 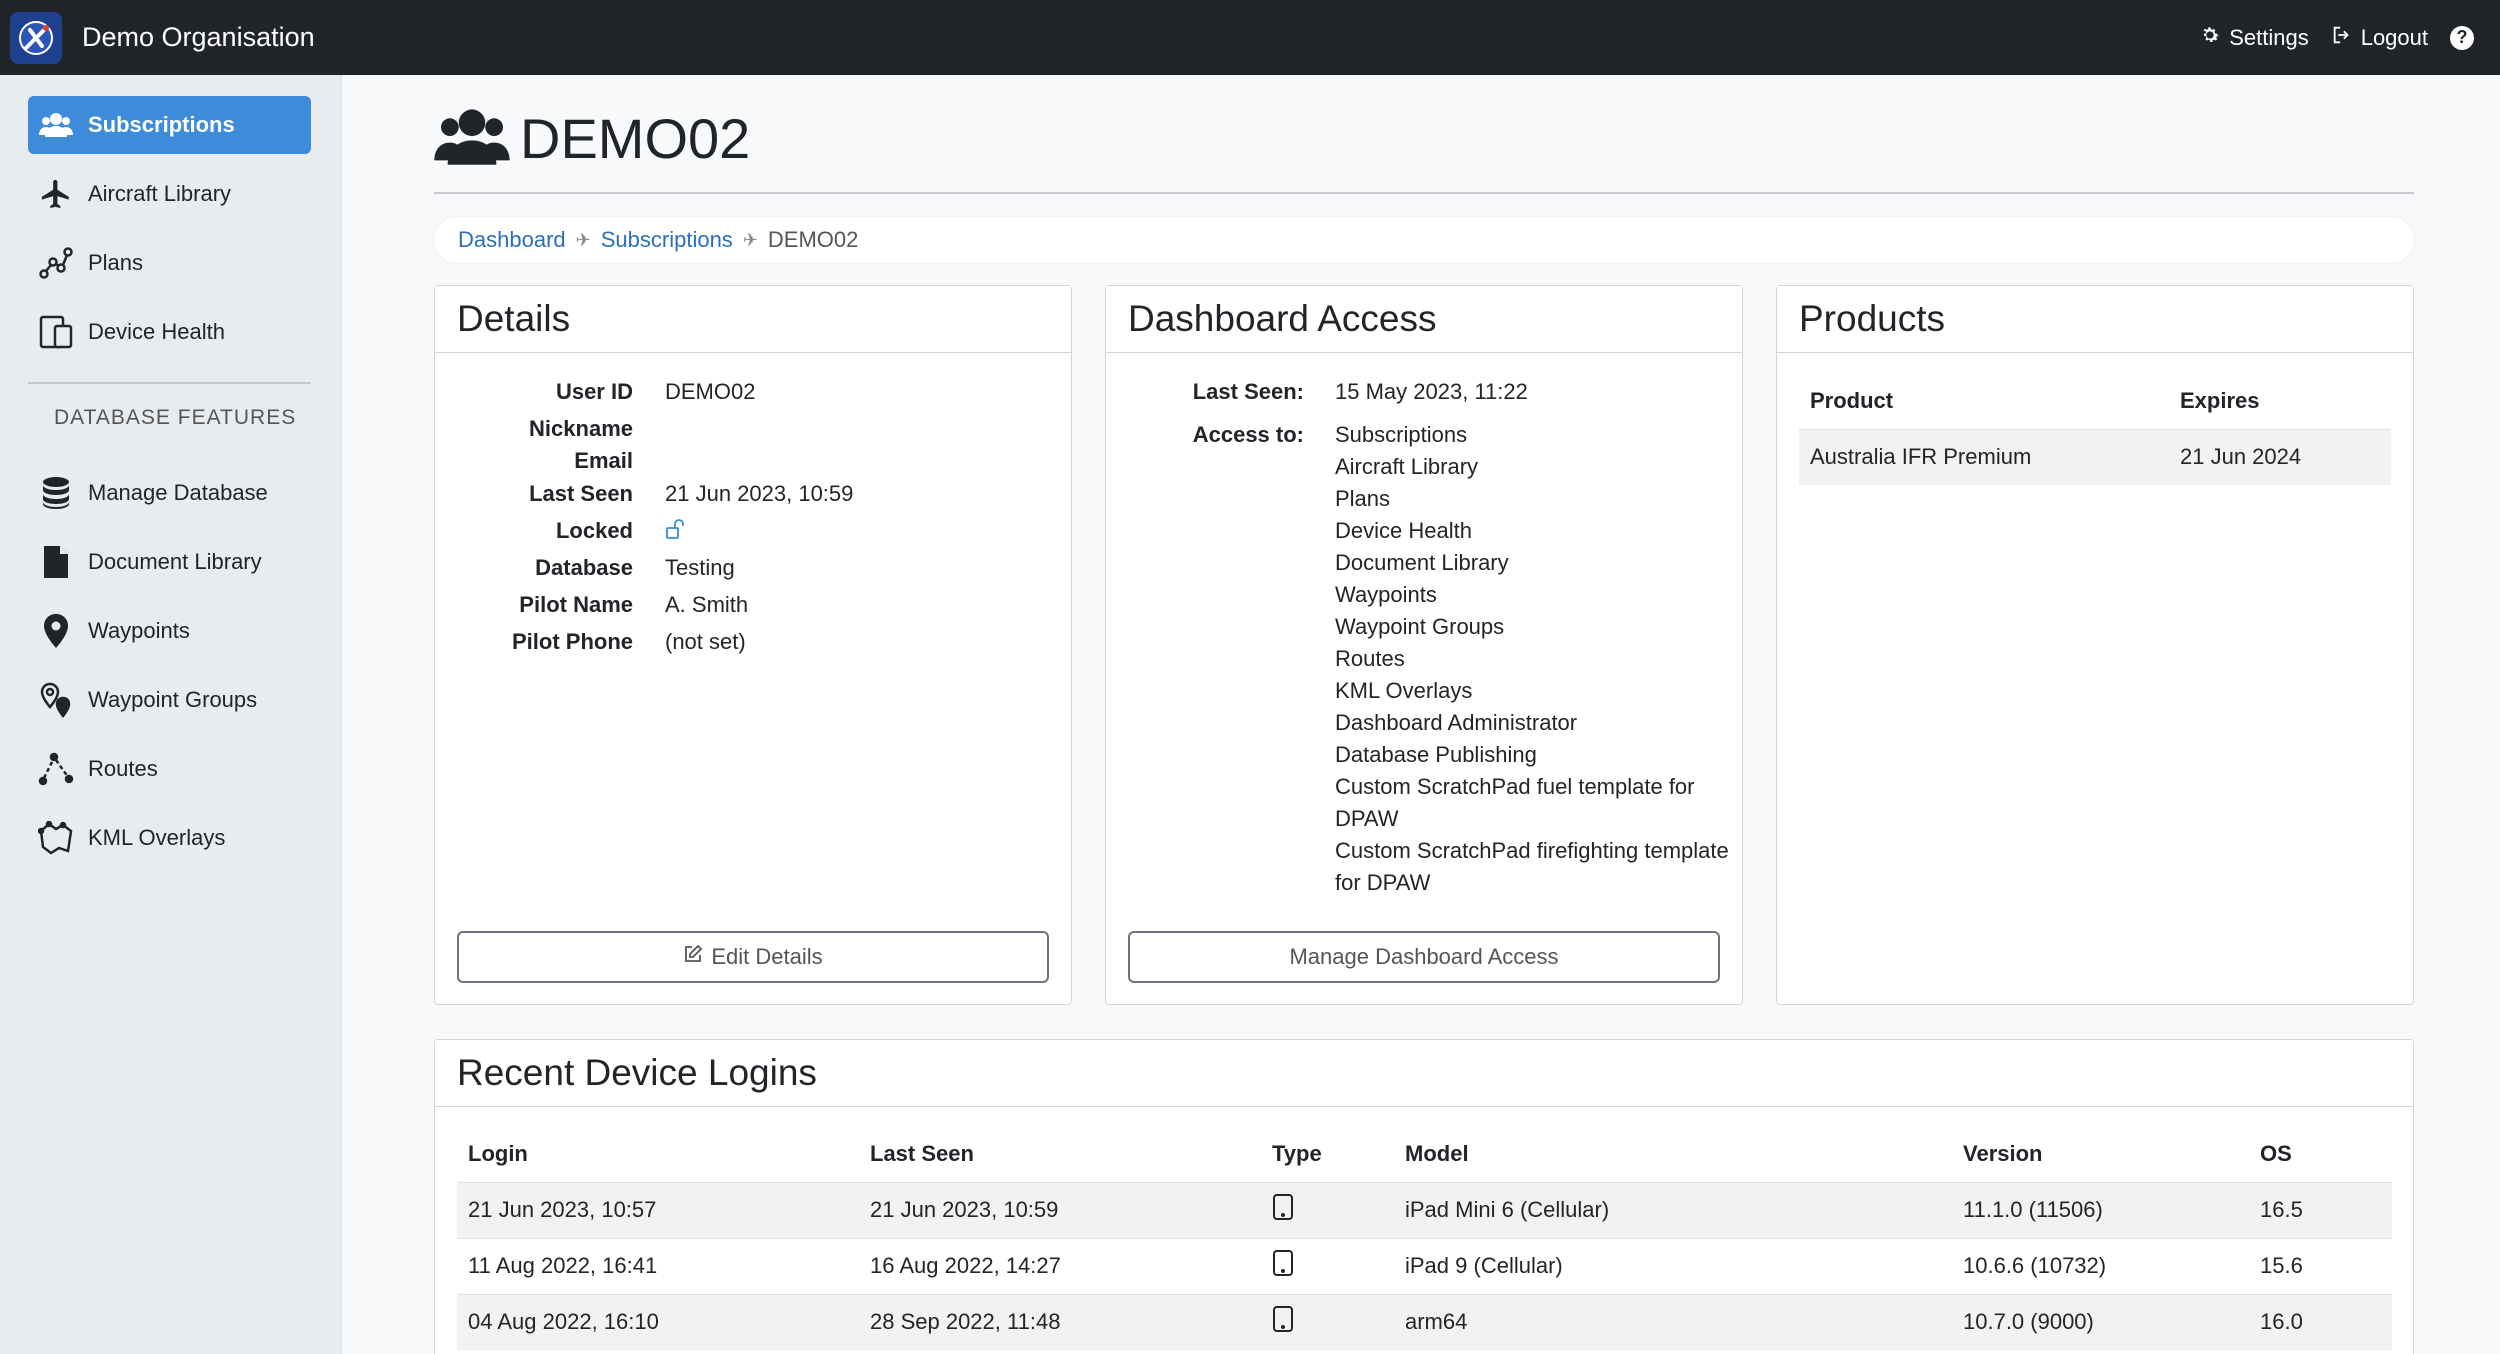 I want to click on login-time: 11 Aug 2022, 16:41, so click(x=658, y=1265).